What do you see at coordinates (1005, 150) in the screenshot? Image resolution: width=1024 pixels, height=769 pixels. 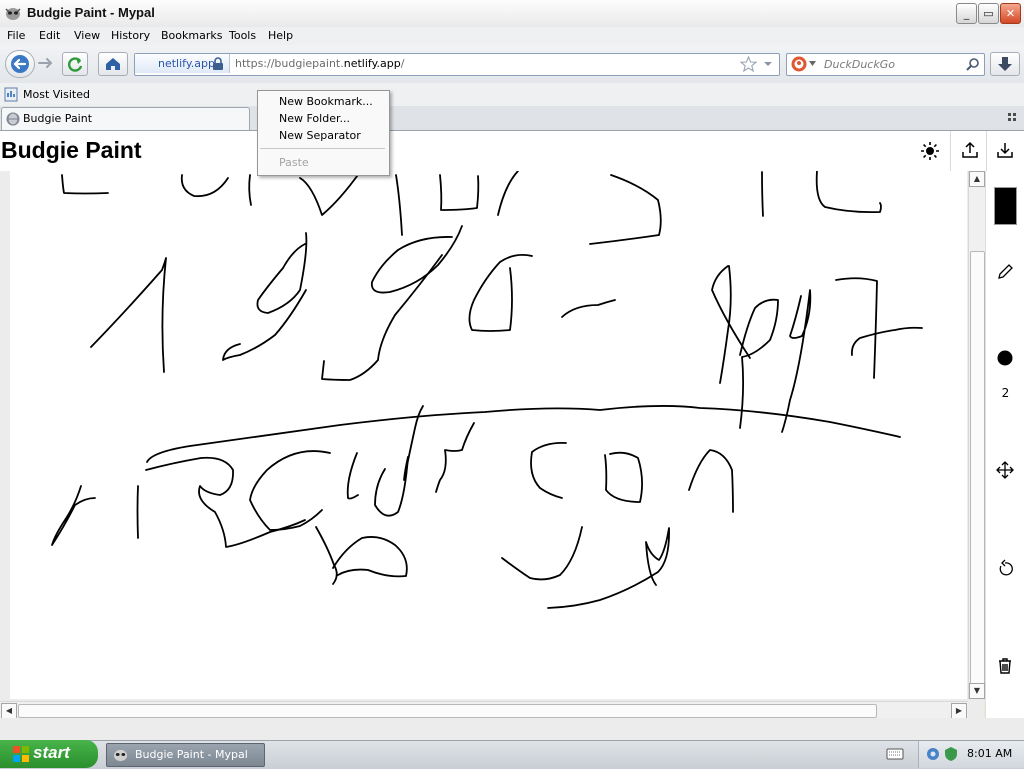 I see `download-icon` at bounding box center [1005, 150].